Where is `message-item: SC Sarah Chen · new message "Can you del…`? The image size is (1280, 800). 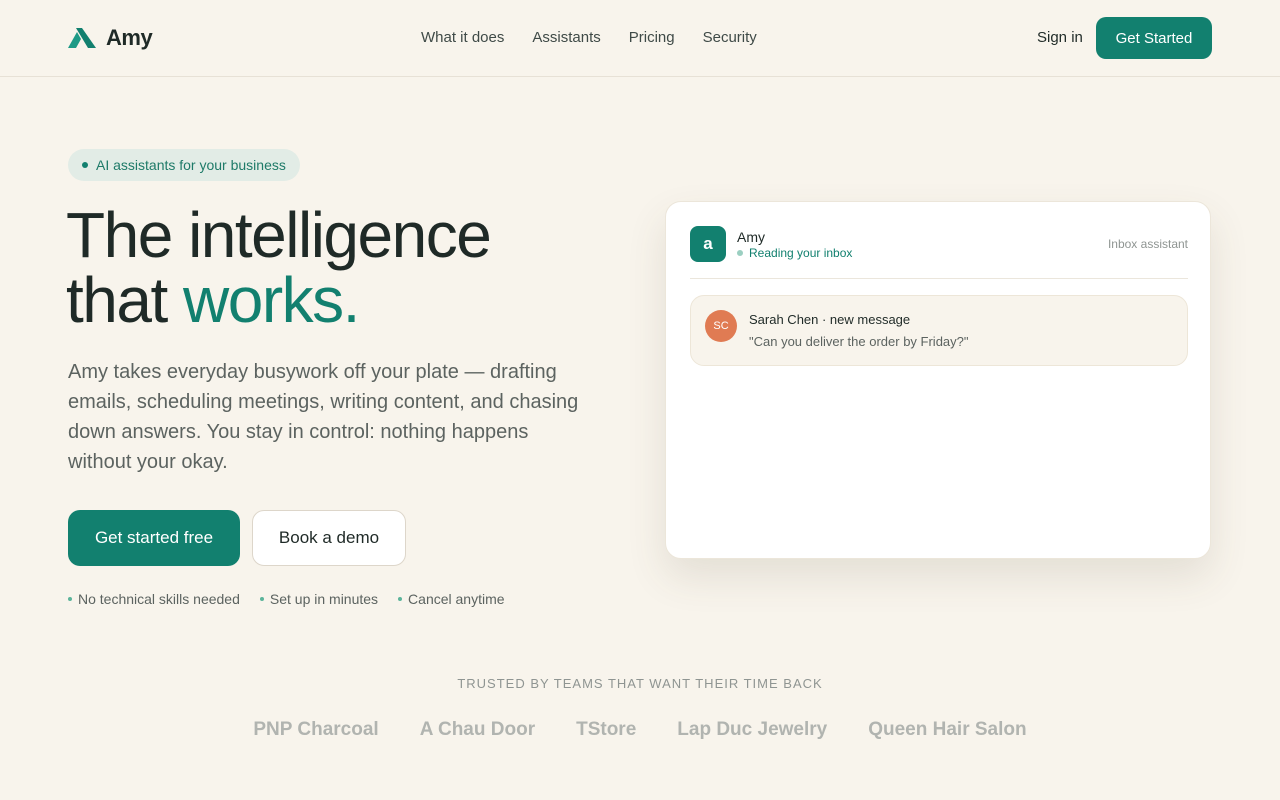 message-item: SC Sarah Chen · new message "Can you del… is located at coordinates (939, 330).